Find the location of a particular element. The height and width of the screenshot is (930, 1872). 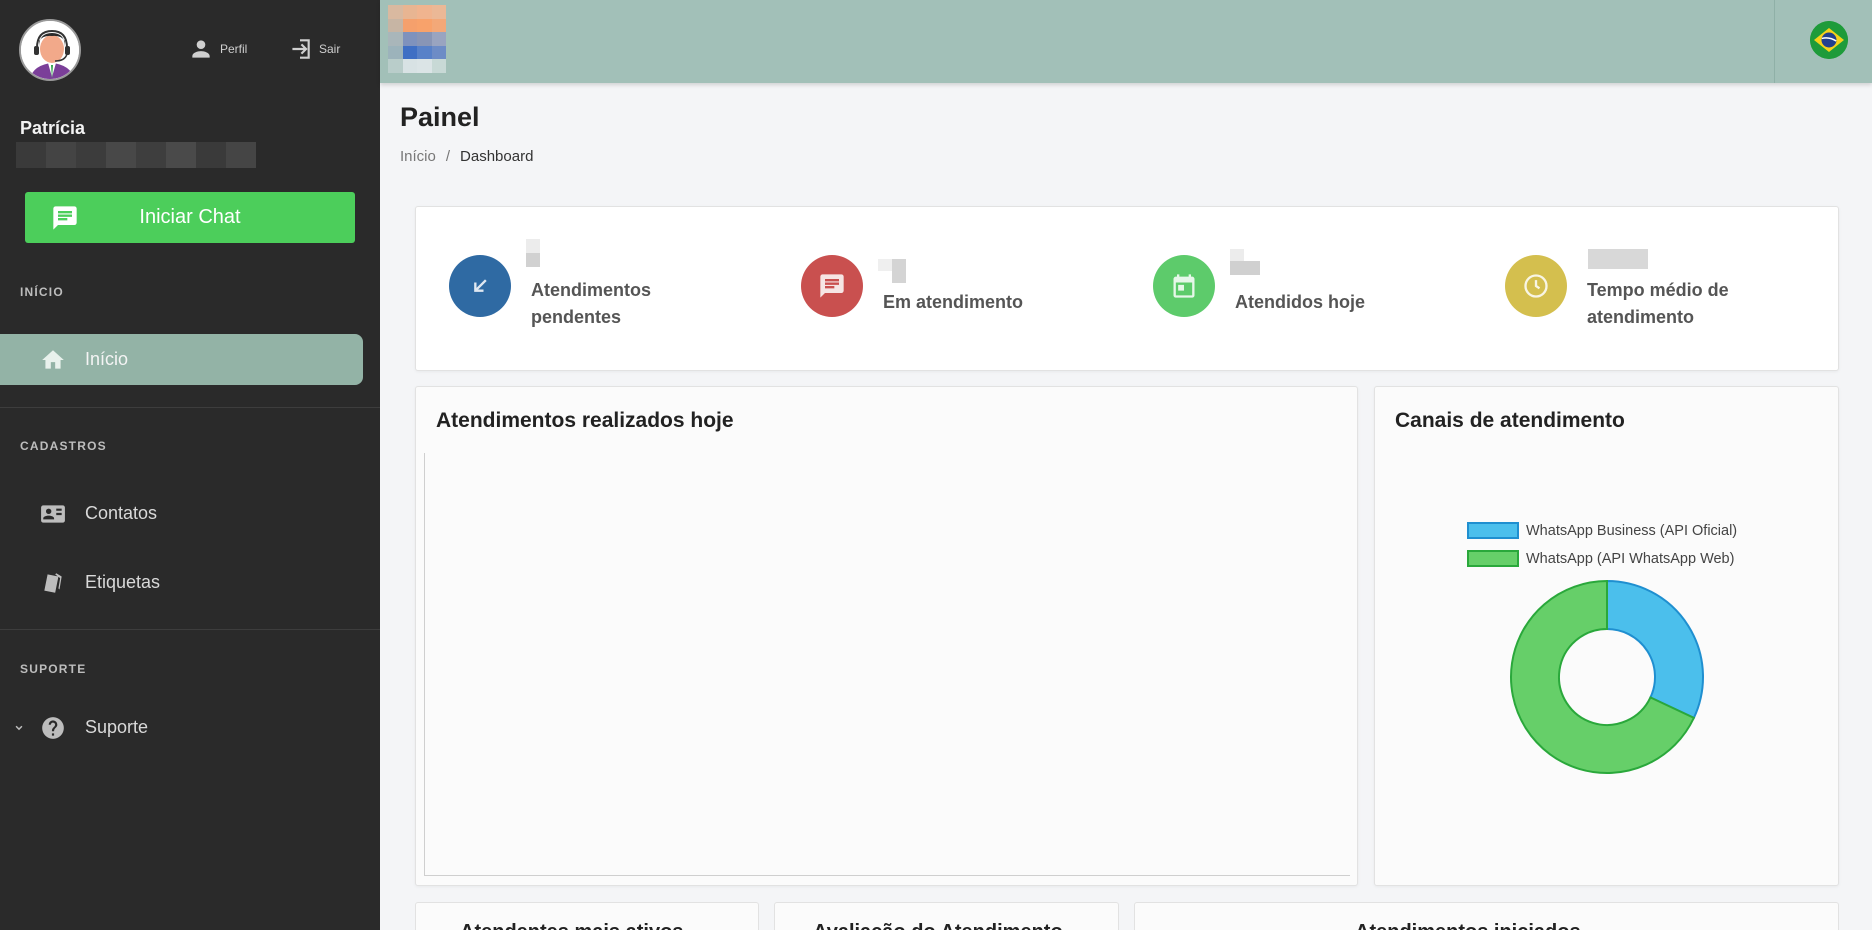

start-chat-button: Iniciar Chat is located at coordinates (190, 217).